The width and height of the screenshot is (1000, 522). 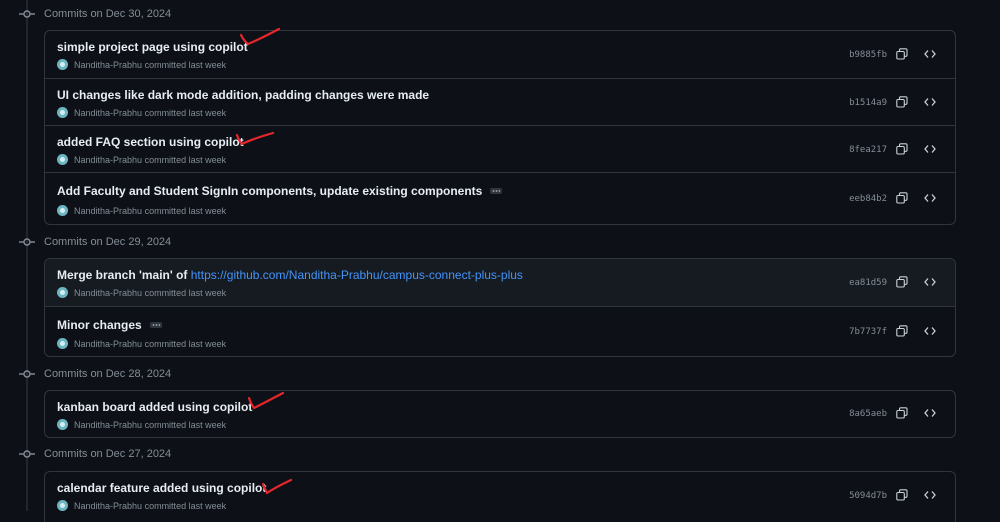 What do you see at coordinates (99, 325) in the screenshot?
I see `commit-title: Minor changes` at bounding box center [99, 325].